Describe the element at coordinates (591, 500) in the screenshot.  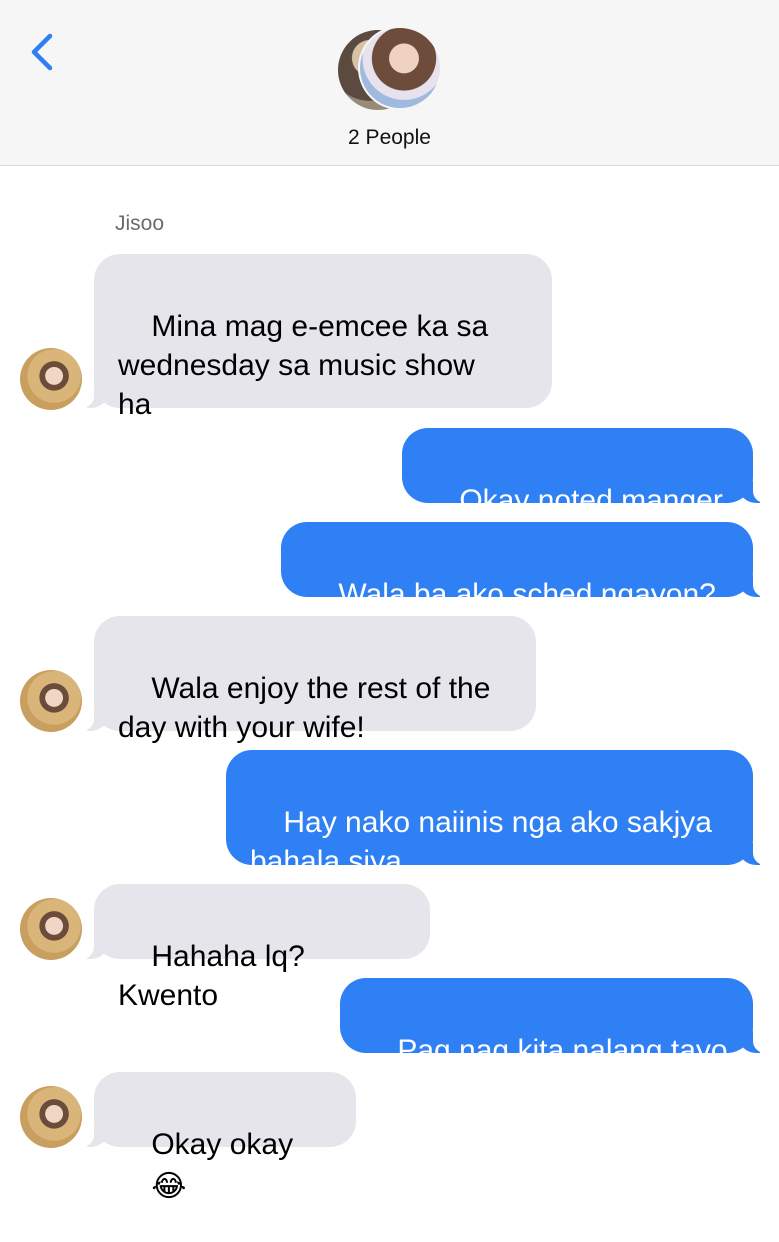
I see `message-text: Okay noted manger` at that location.